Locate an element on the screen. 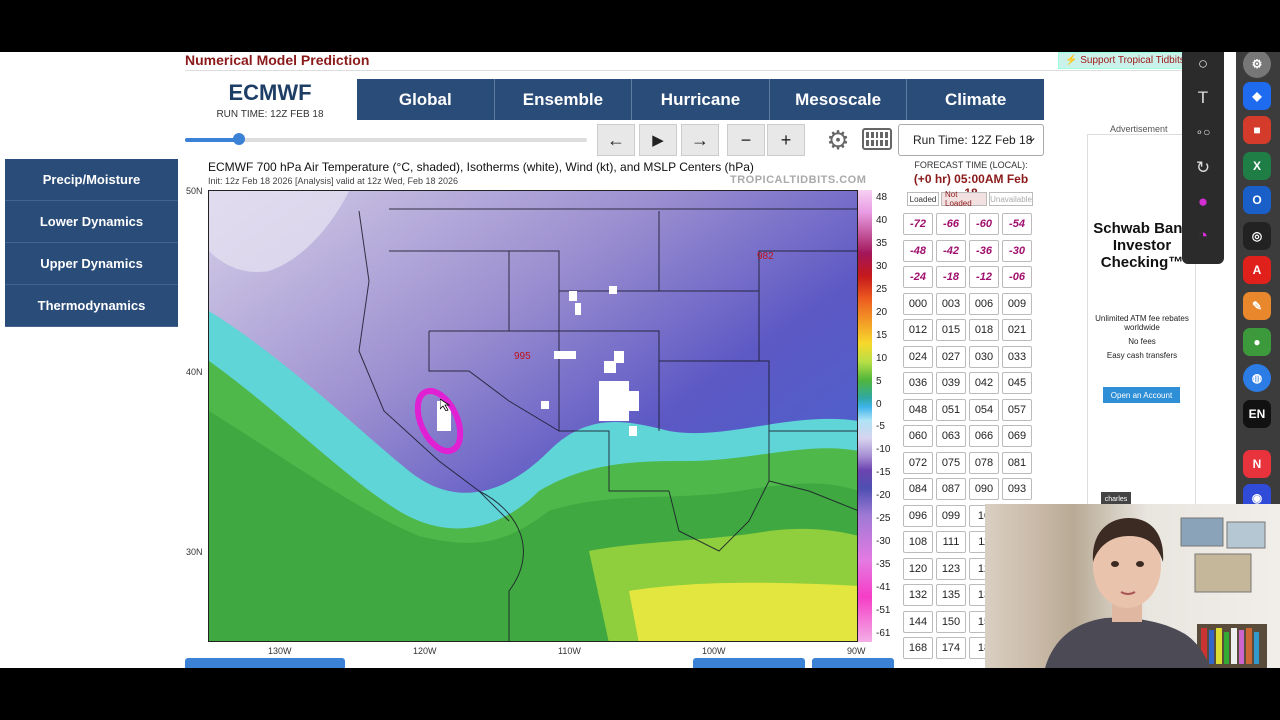 The height and width of the screenshot is (720, 1280). text-tool-icon: T is located at coordinates (1203, 98).